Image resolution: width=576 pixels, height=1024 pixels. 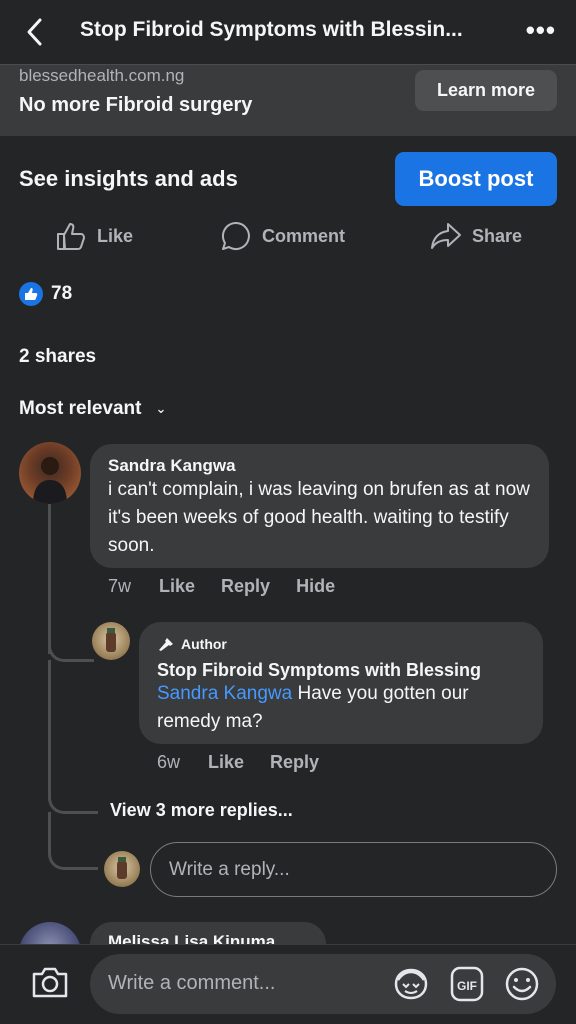 I want to click on chevron-down-icon: ⌄, so click(x=161, y=408).